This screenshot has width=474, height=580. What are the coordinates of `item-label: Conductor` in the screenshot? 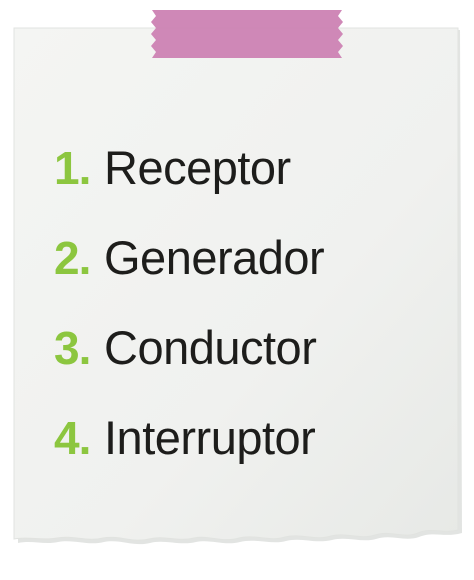 It's located at (210, 347).